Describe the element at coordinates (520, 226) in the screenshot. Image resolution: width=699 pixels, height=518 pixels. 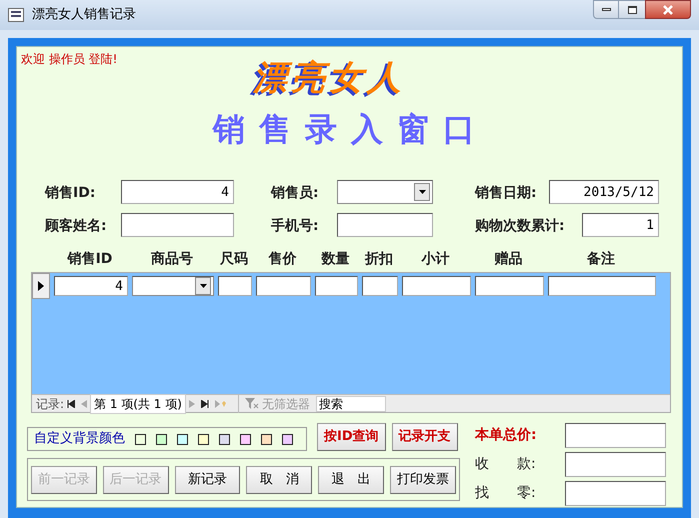
I see `field-label: 购物次数累计:` at that location.